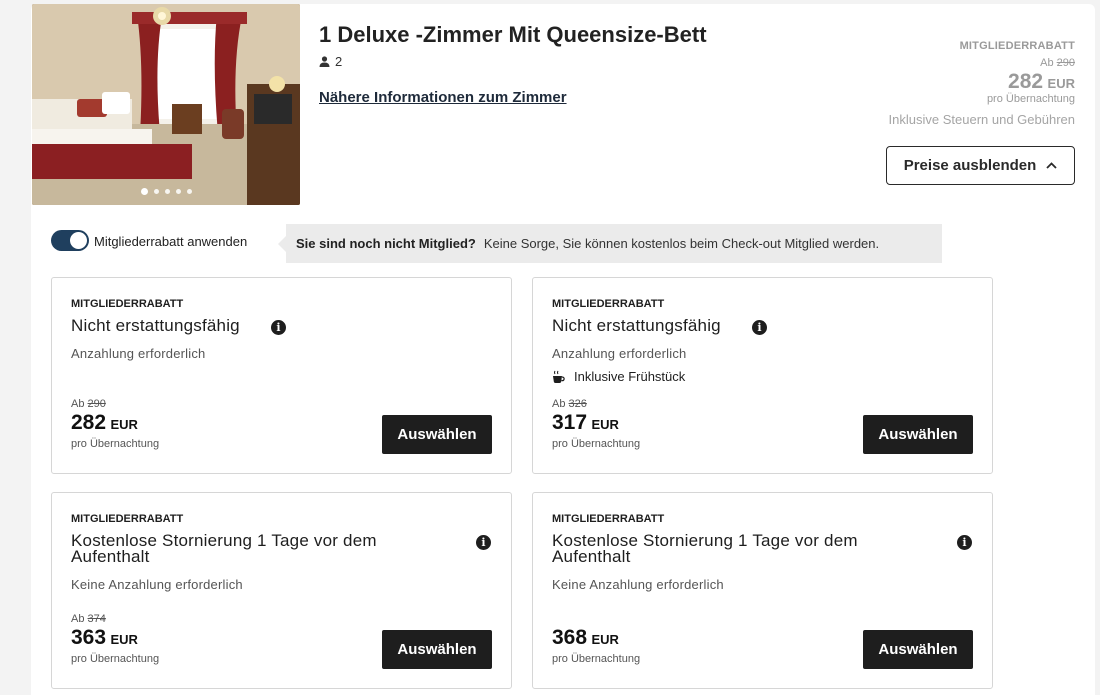  What do you see at coordinates (96, 619) in the screenshot?
I see `old-price: 374` at bounding box center [96, 619].